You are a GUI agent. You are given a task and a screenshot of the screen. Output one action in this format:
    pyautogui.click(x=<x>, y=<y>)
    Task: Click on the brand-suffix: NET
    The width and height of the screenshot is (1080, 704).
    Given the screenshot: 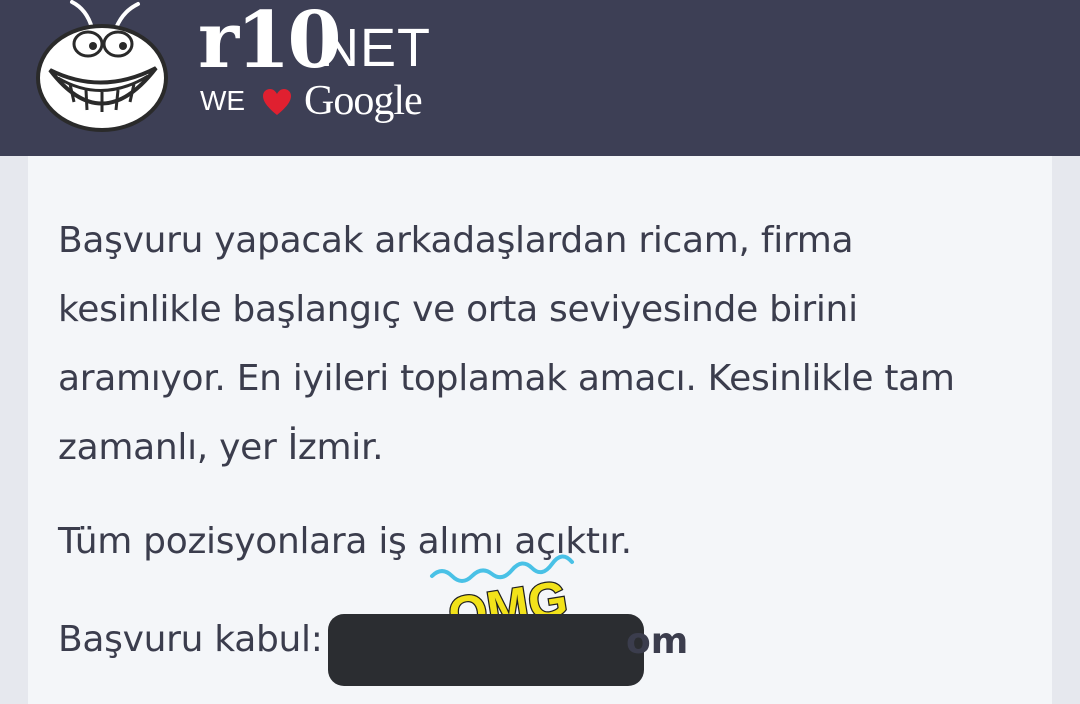 What is the action you would take?
    pyautogui.click(x=375, y=48)
    